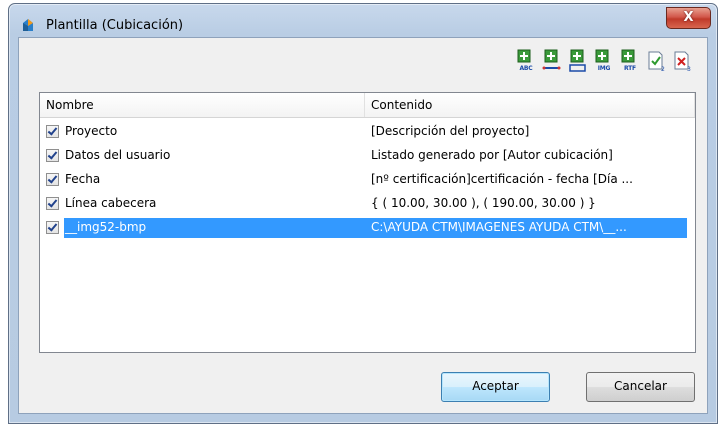 The image size is (720, 424). I want to click on delete-document-icon: 3, so click(682, 62).